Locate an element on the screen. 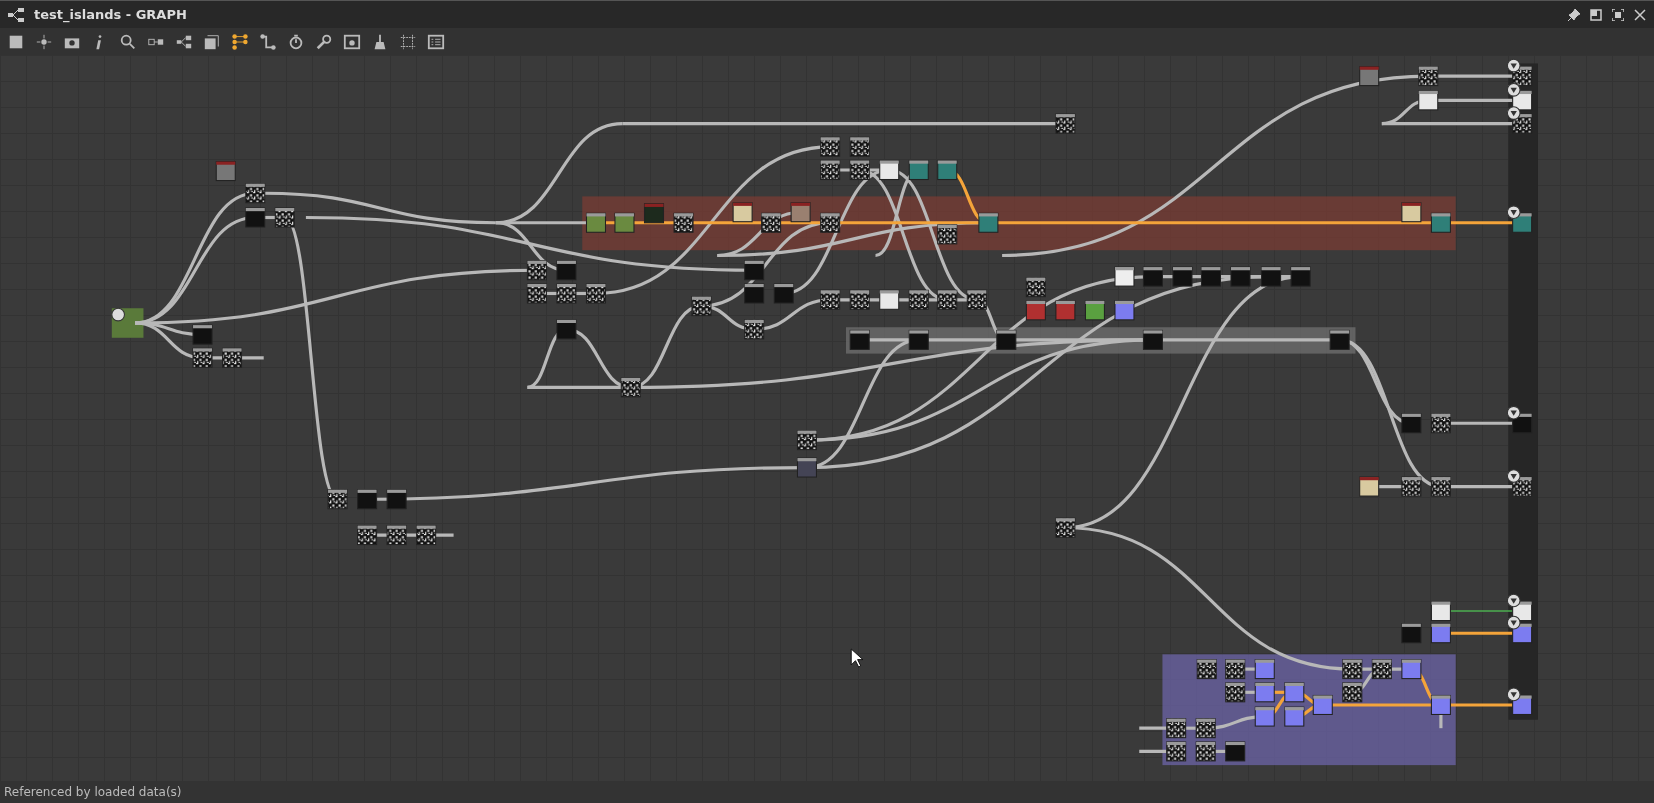 This screenshot has width=1654, height=803. status-text: Referenced by loaded data(s) is located at coordinates (93, 792).